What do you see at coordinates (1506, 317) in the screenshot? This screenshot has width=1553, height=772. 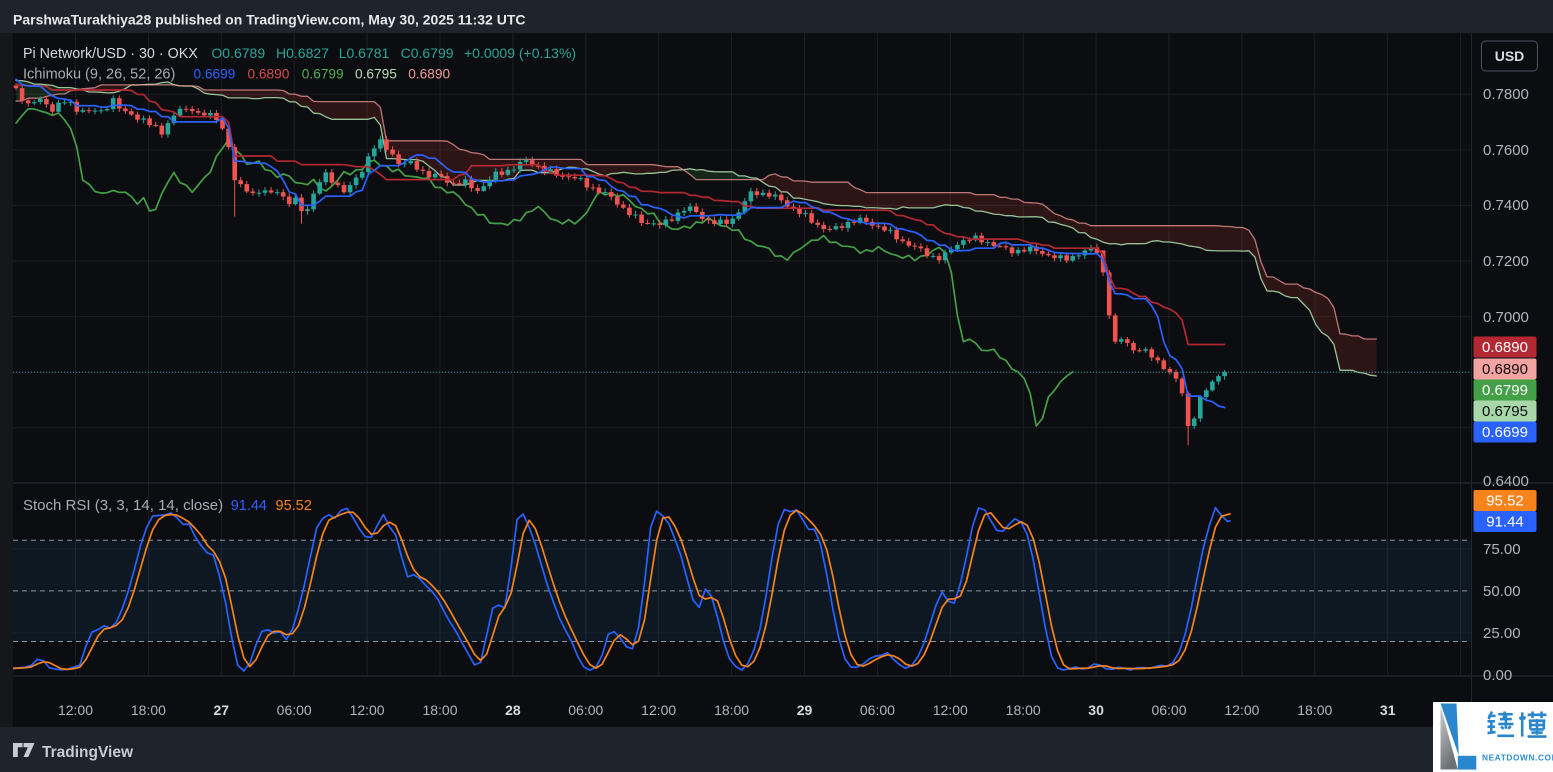 I see `svg-text: 0.7000` at bounding box center [1506, 317].